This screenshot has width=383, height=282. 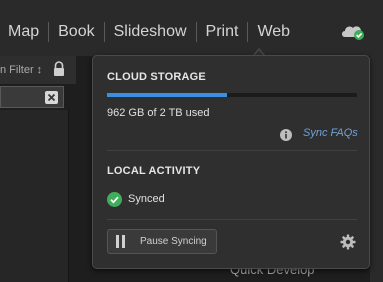 What do you see at coordinates (376, 169) in the screenshot?
I see `right-panel` at bounding box center [376, 169].